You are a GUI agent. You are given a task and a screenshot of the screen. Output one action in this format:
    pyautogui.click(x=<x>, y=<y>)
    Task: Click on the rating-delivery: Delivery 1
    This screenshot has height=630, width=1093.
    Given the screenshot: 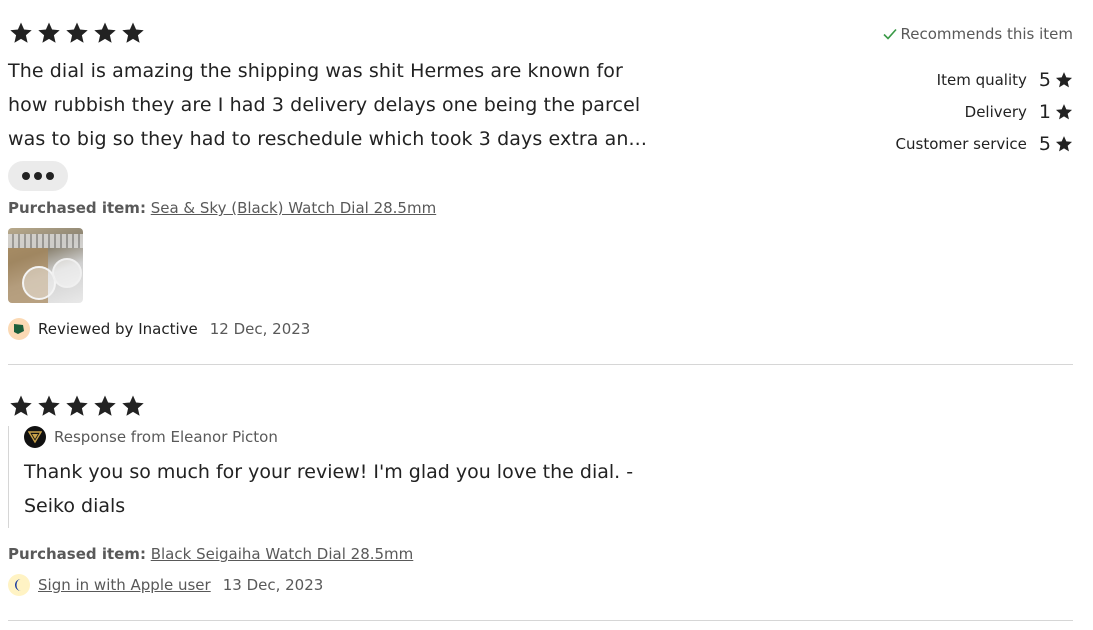 What is the action you would take?
    pyautogui.click(x=943, y=112)
    